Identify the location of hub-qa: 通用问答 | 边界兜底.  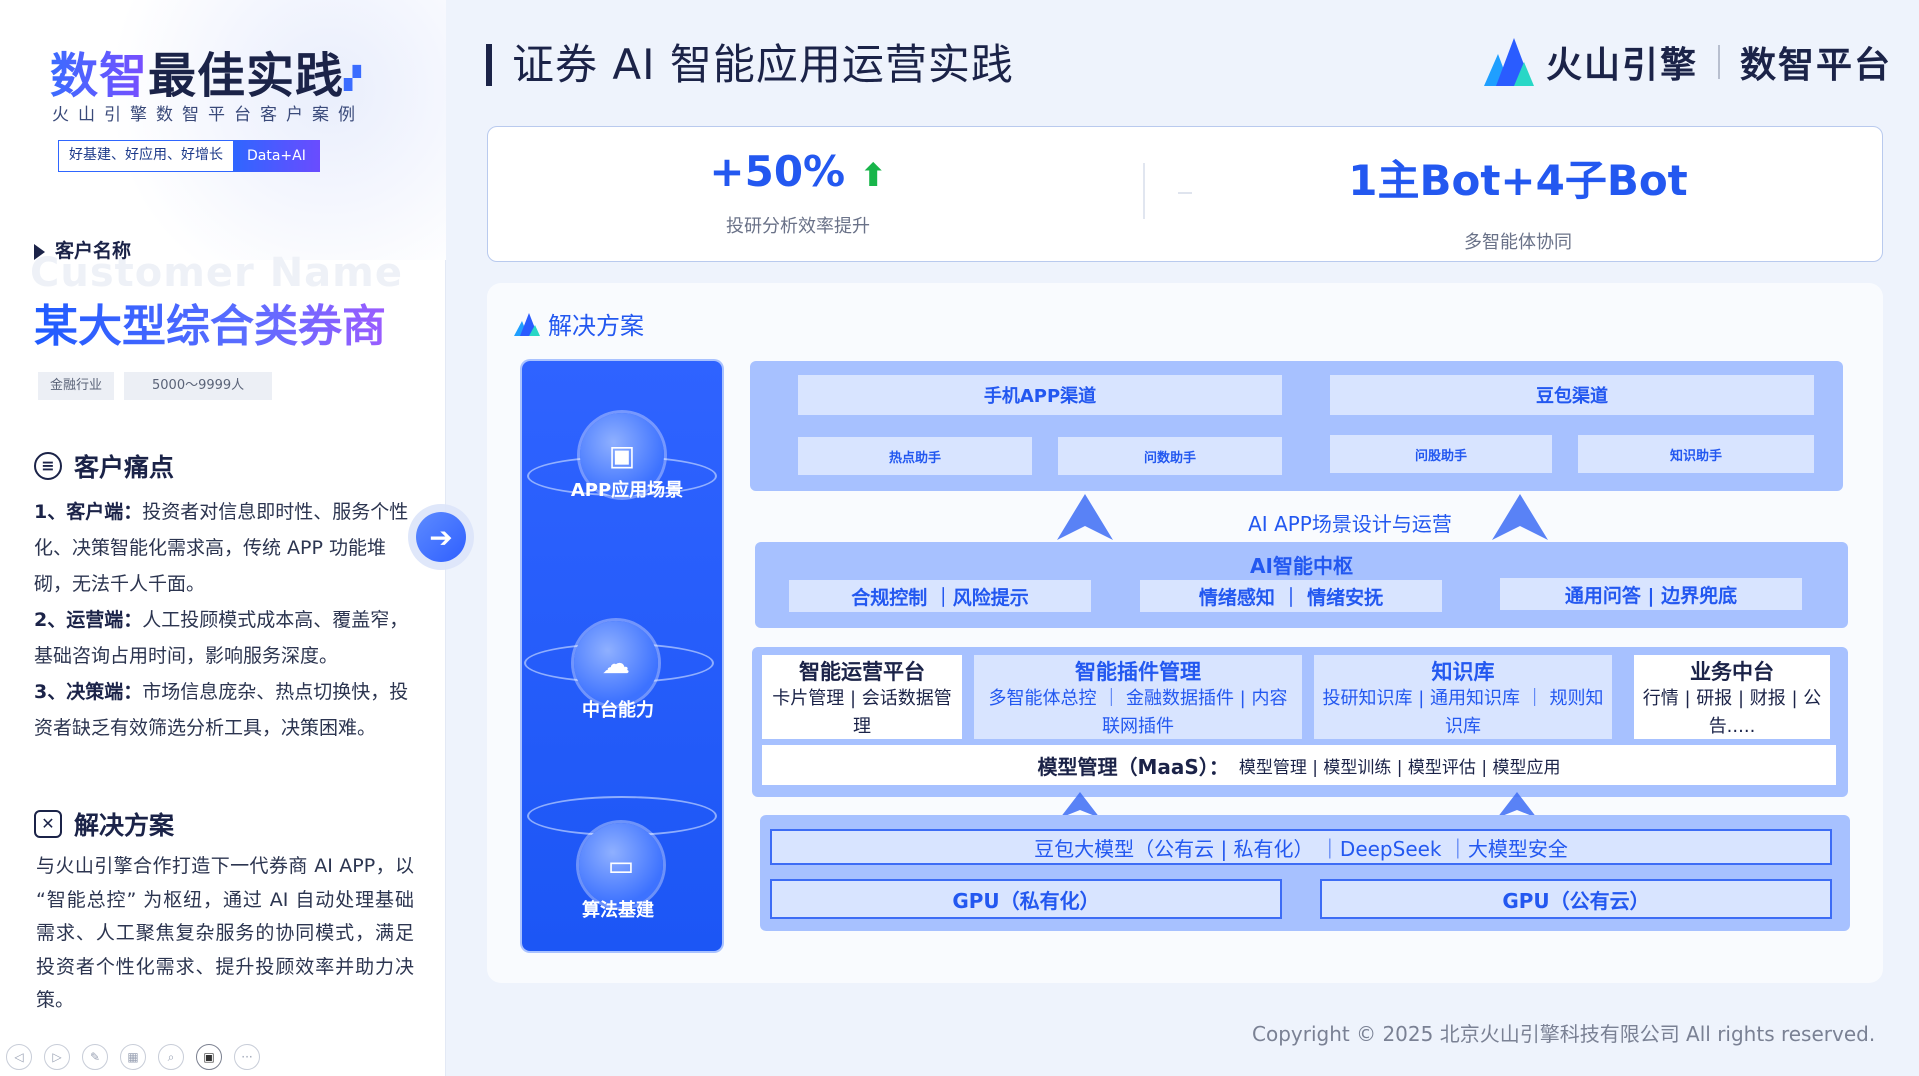
(1651, 594).